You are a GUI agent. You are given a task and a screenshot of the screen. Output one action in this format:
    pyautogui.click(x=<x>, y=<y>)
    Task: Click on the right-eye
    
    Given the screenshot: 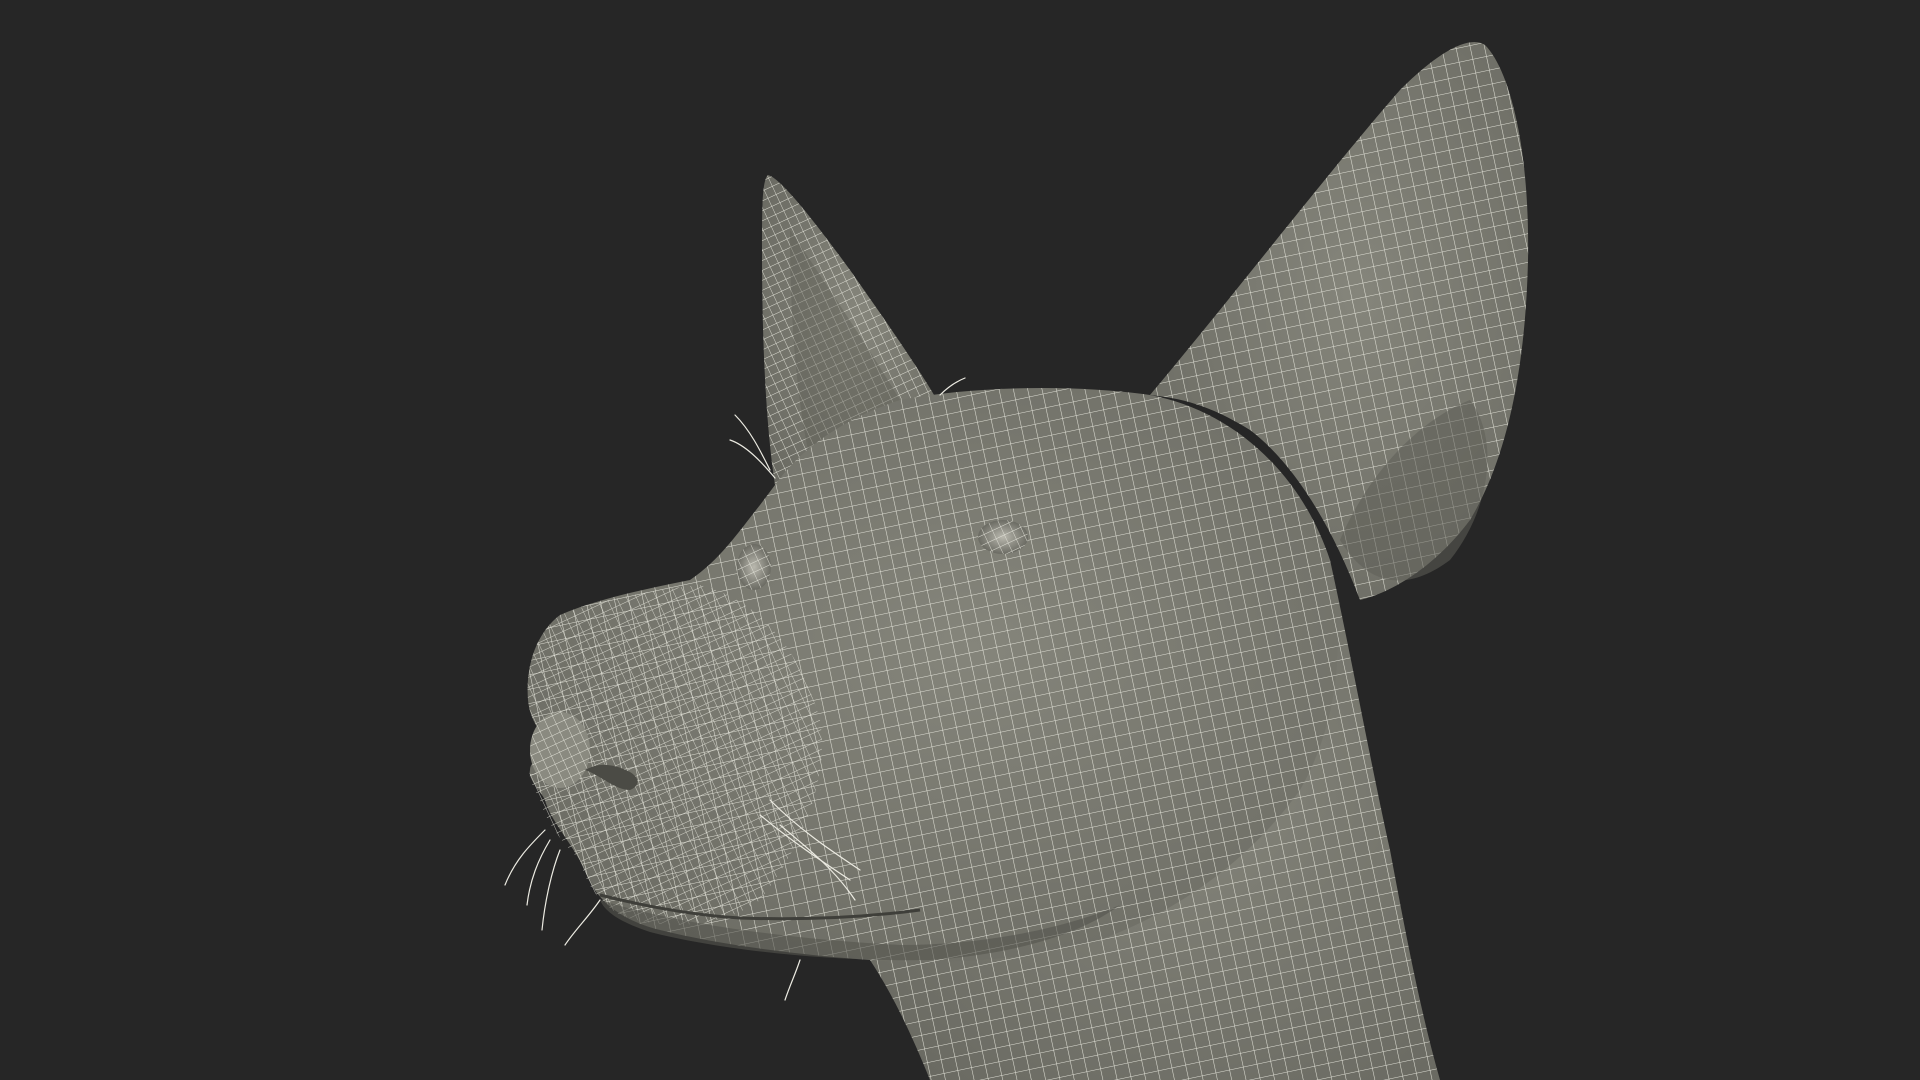 What is the action you would take?
    pyautogui.click(x=1003, y=537)
    